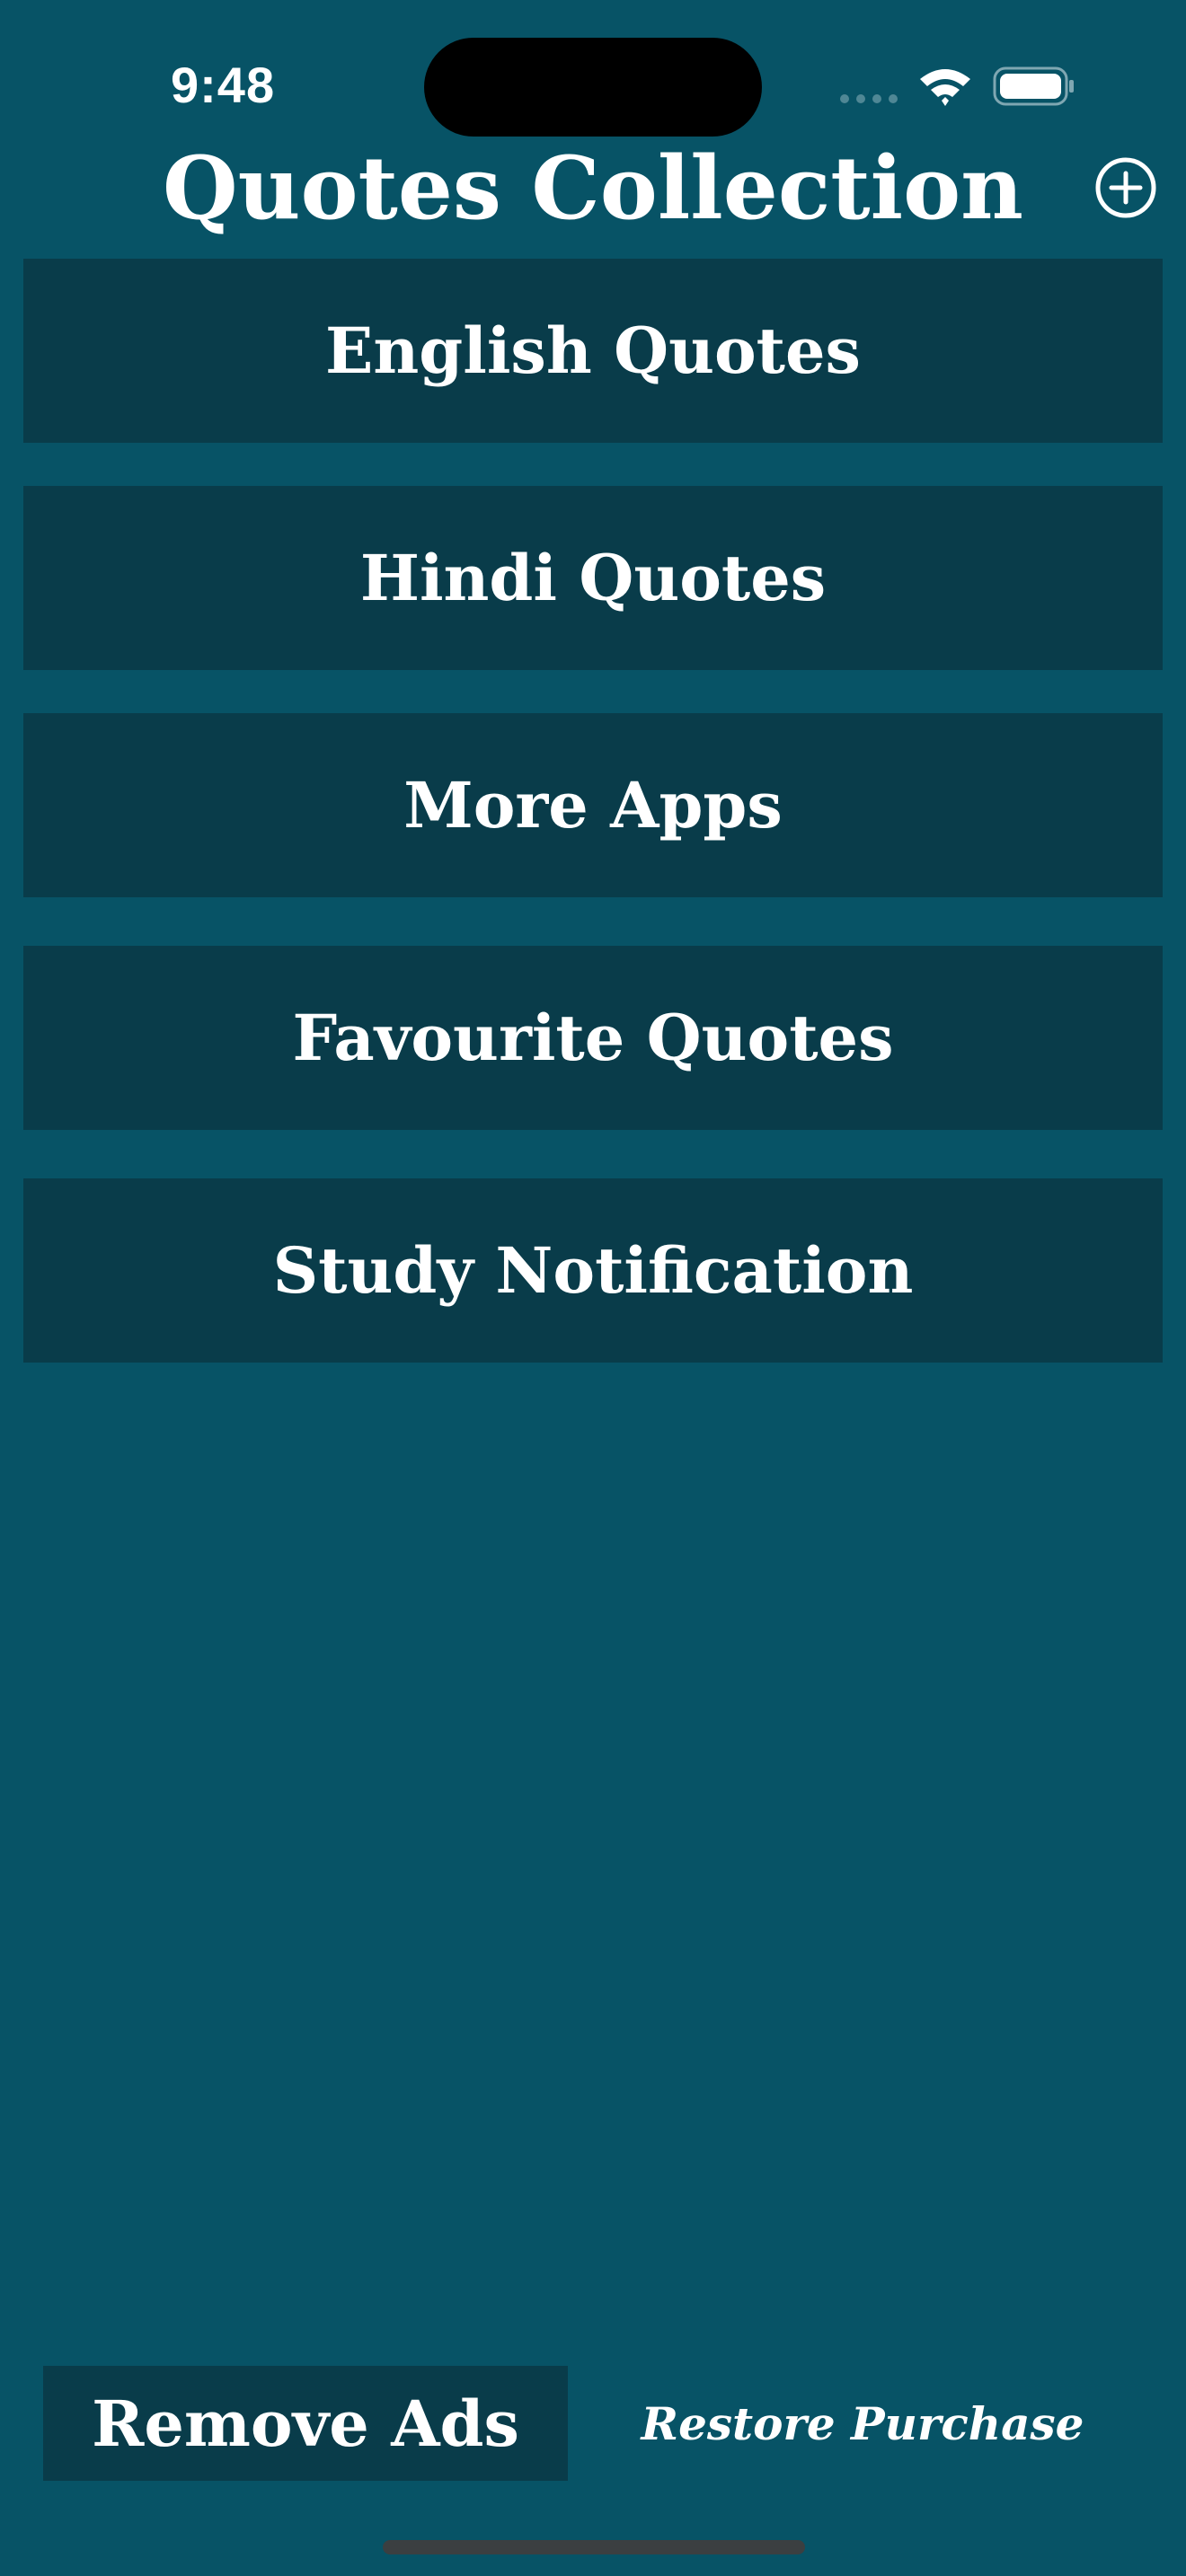 The height and width of the screenshot is (2576, 1186). Describe the element at coordinates (1033, 86) in the screenshot. I see `battery-icon` at that location.